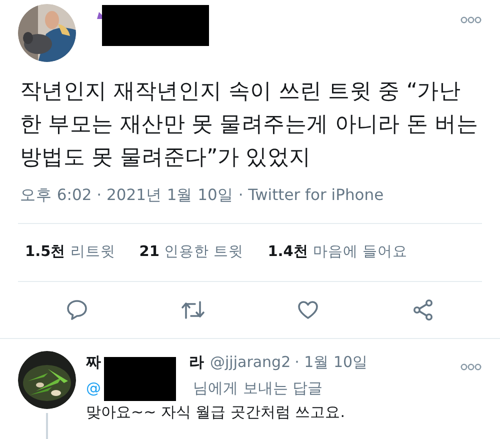 The width and height of the screenshot is (500, 439). What do you see at coordinates (196, 363) in the screenshot?
I see `user-name: 라` at bounding box center [196, 363].